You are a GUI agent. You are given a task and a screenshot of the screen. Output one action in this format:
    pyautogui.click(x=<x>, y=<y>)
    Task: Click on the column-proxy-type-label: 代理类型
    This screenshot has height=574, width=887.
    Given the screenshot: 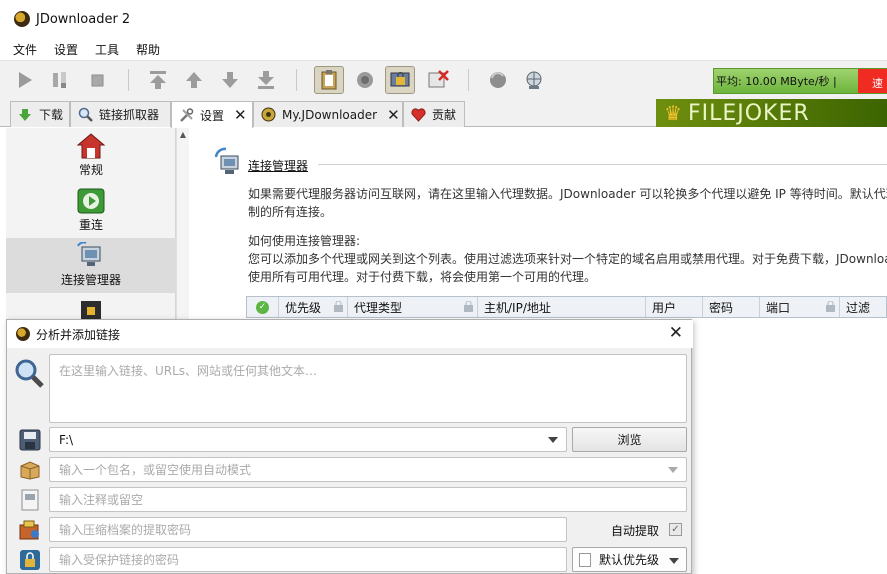 What is the action you would take?
    pyautogui.click(x=378, y=307)
    